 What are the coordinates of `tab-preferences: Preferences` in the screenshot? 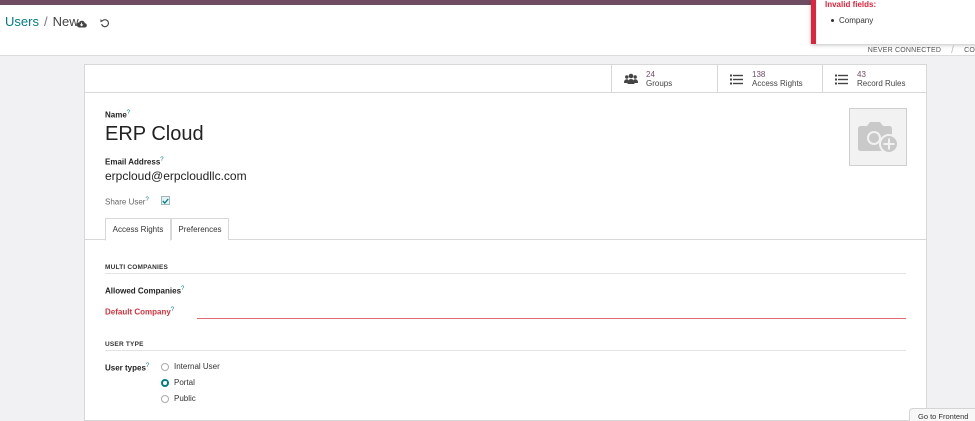 It's located at (200, 229).